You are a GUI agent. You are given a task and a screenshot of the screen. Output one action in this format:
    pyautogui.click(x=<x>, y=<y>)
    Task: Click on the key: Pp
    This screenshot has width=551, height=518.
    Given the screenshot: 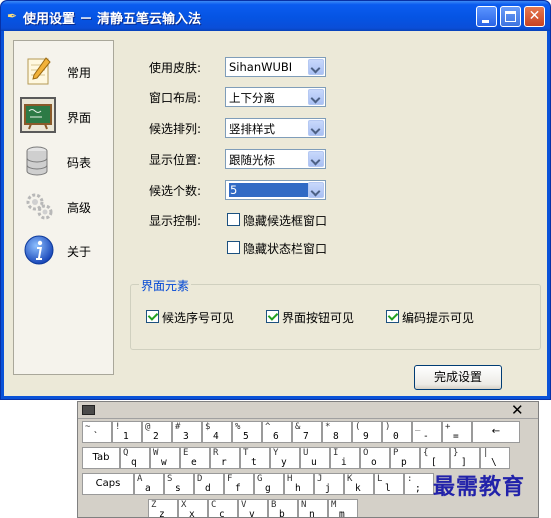 What is the action you would take?
    pyautogui.click(x=405, y=458)
    